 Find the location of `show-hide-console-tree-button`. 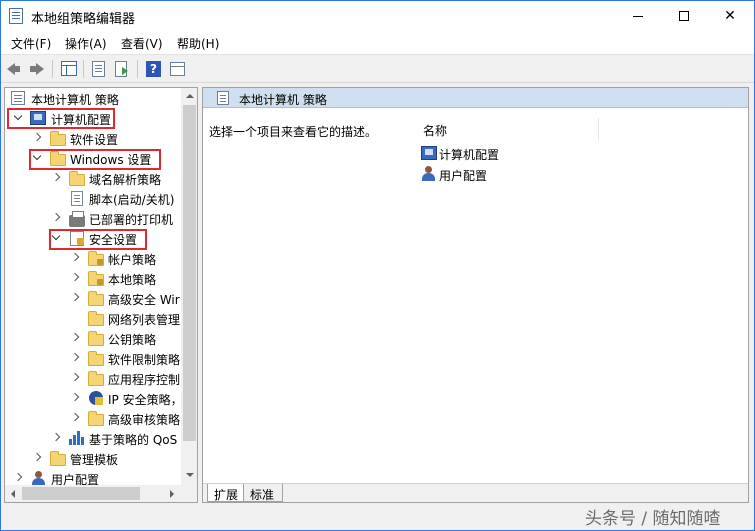

show-hide-console-tree-button is located at coordinates (69, 69).